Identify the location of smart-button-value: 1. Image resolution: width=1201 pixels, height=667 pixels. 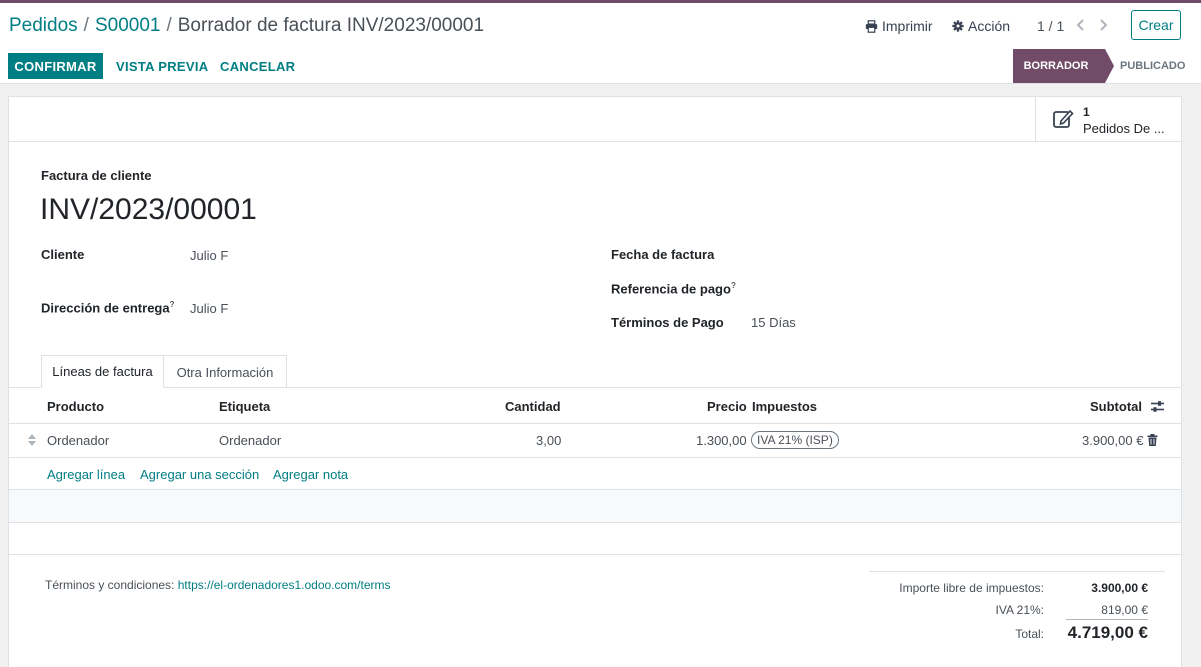
(1086, 112).